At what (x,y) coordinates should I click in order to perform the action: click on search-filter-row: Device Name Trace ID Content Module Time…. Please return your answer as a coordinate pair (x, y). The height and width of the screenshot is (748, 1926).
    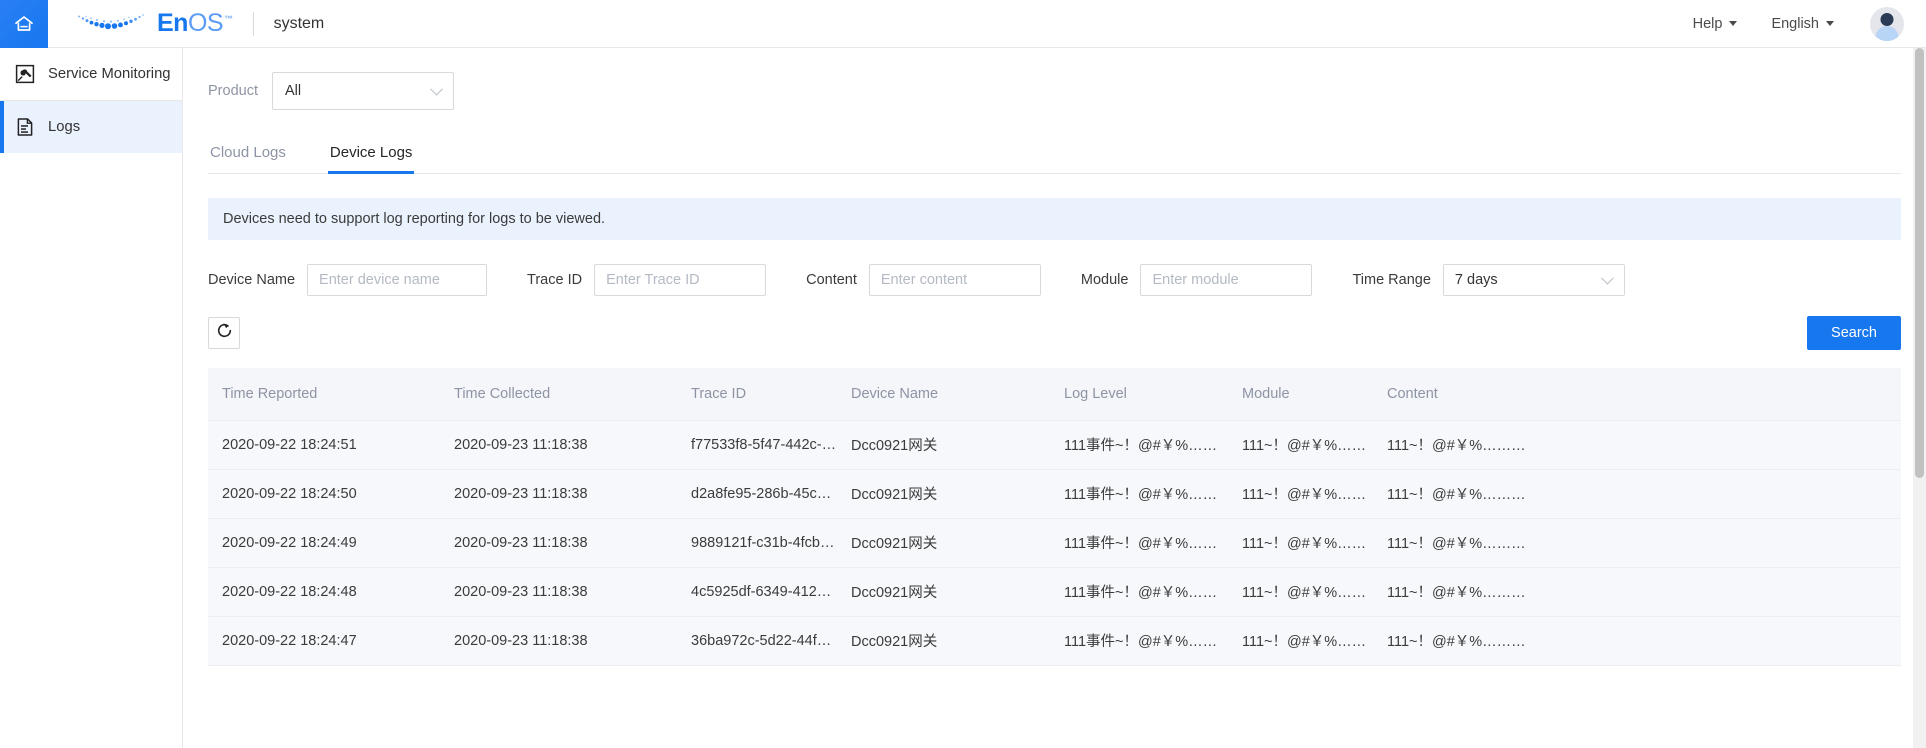
    Looking at the image, I should click on (1054, 280).